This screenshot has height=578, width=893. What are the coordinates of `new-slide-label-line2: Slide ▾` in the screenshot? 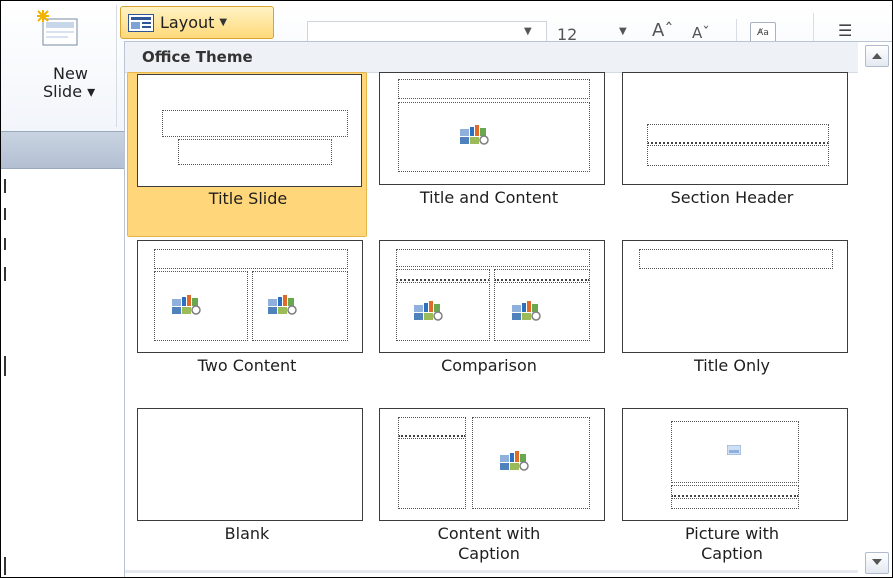 It's located at (69, 91).